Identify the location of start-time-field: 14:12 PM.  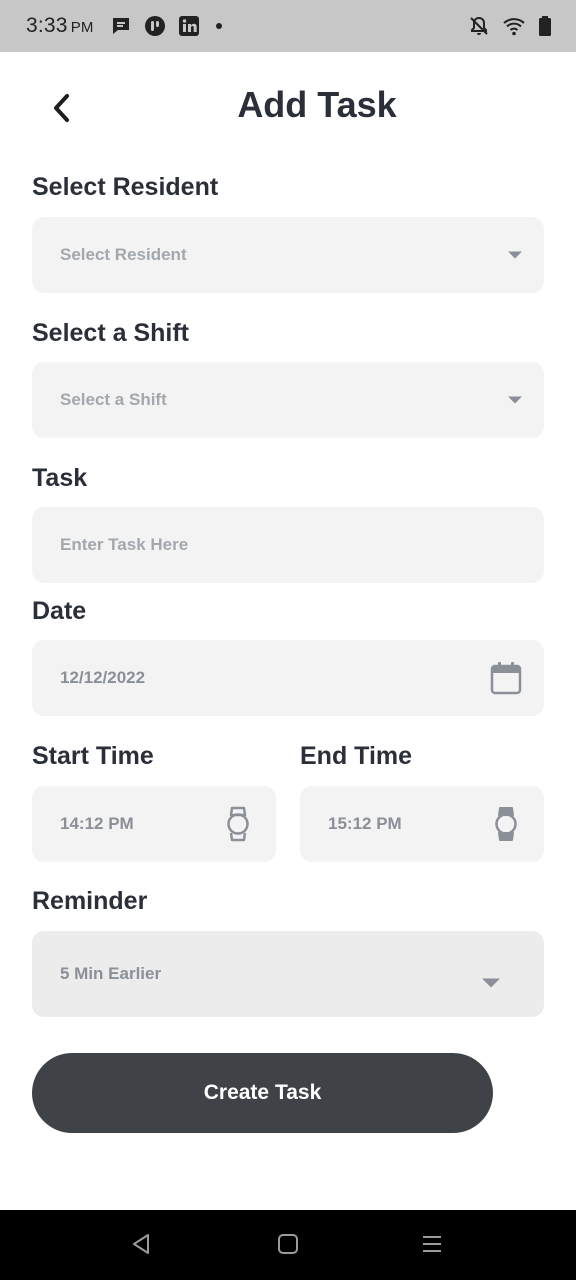
(154, 824).